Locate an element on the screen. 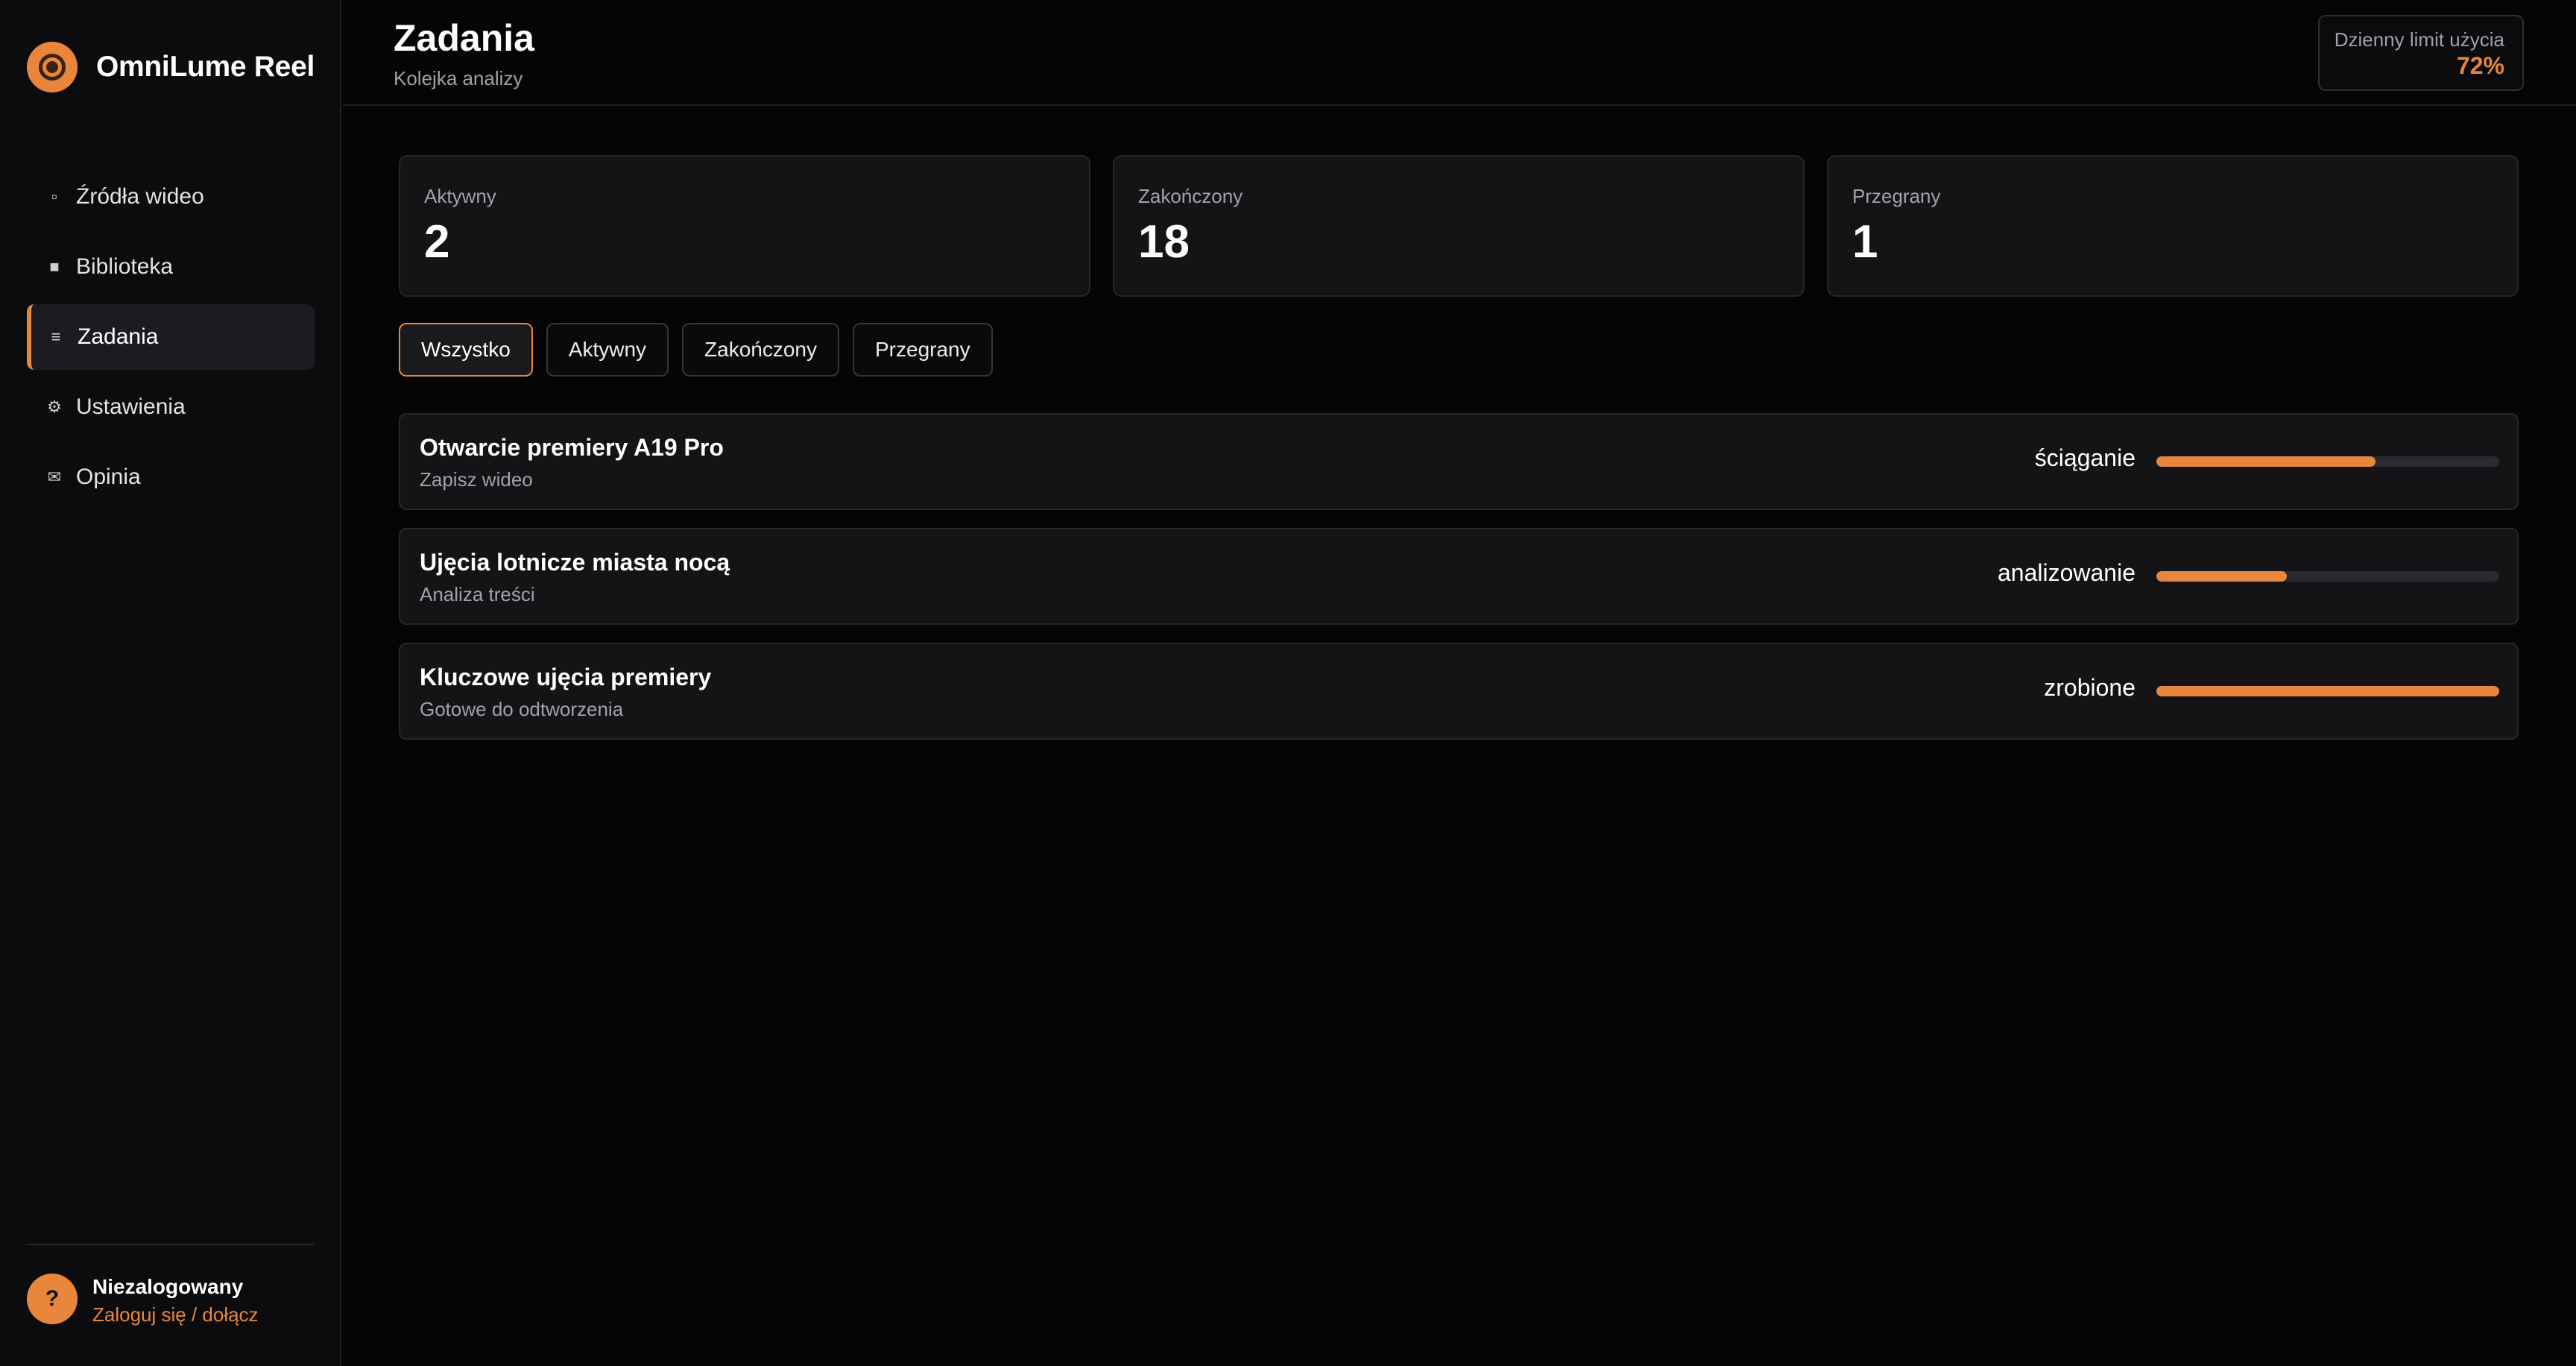  usage-limit-card: Dzienny limit użycia 72% is located at coordinates (2421, 53).